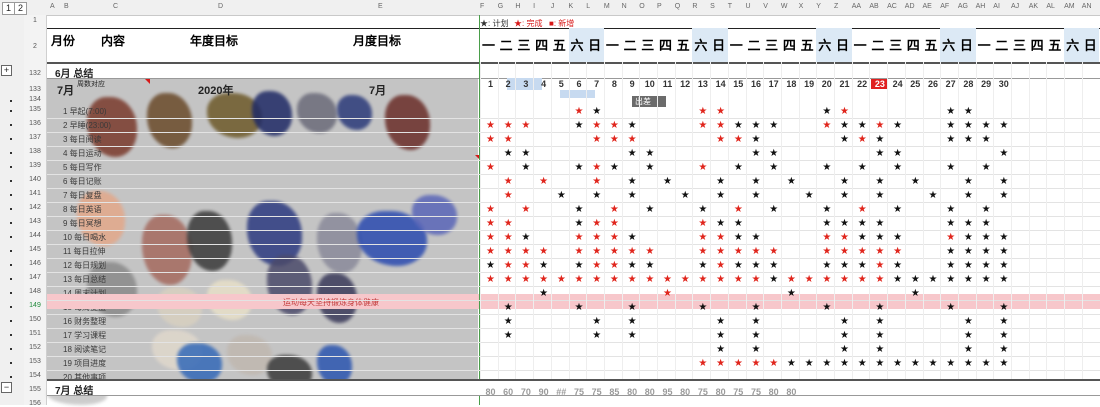  I want to click on column-letter: AD, so click(910, 6).